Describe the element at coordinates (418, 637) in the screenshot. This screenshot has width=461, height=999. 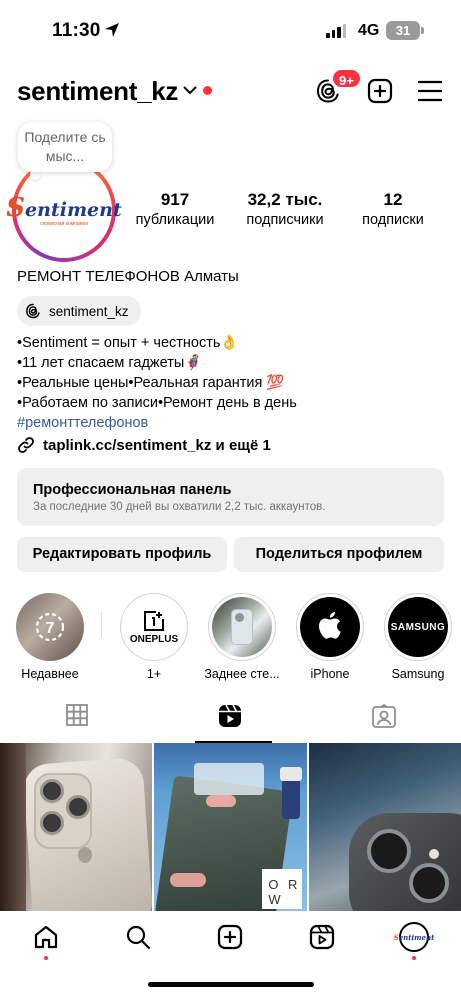
I see `highlight-samsung: SAMSUNG Samsung` at that location.